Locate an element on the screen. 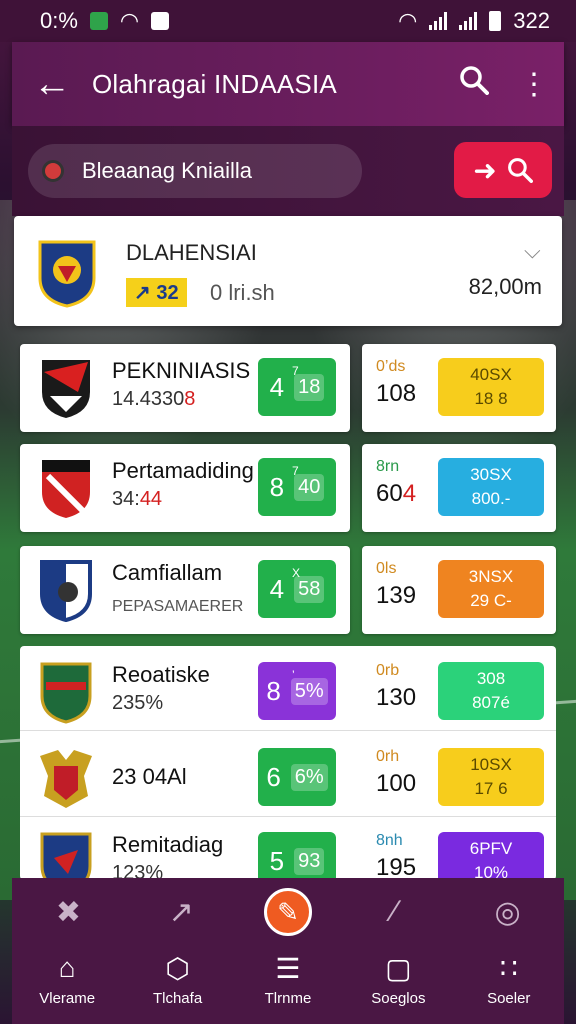 The height and width of the screenshot is (1024, 576). odds-label: 8rn is located at coordinates (388, 466).